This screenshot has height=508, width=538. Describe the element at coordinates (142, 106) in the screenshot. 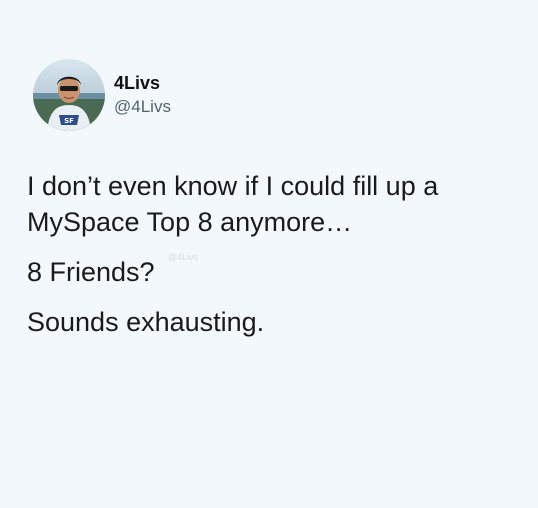

I see `author-handle: @4Livs` at that location.